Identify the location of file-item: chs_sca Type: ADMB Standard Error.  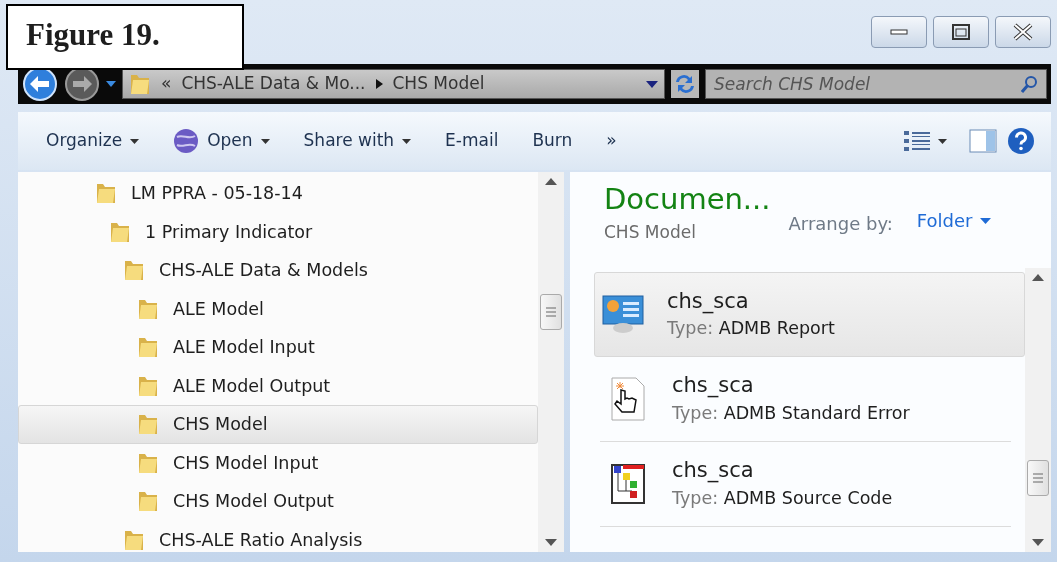
(805, 399).